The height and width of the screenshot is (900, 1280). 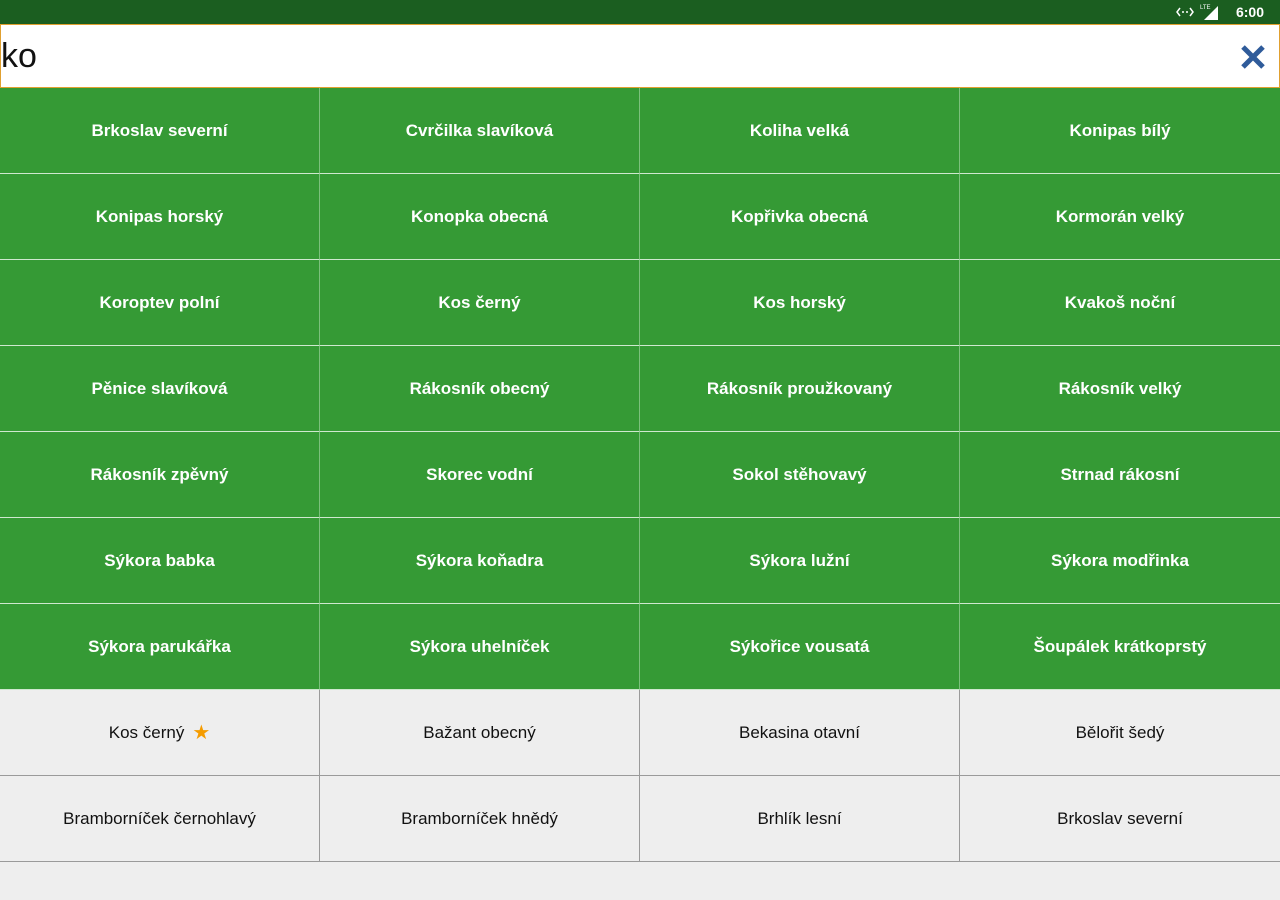 I want to click on bird-name: Rákosník obecný, so click(x=479, y=388).